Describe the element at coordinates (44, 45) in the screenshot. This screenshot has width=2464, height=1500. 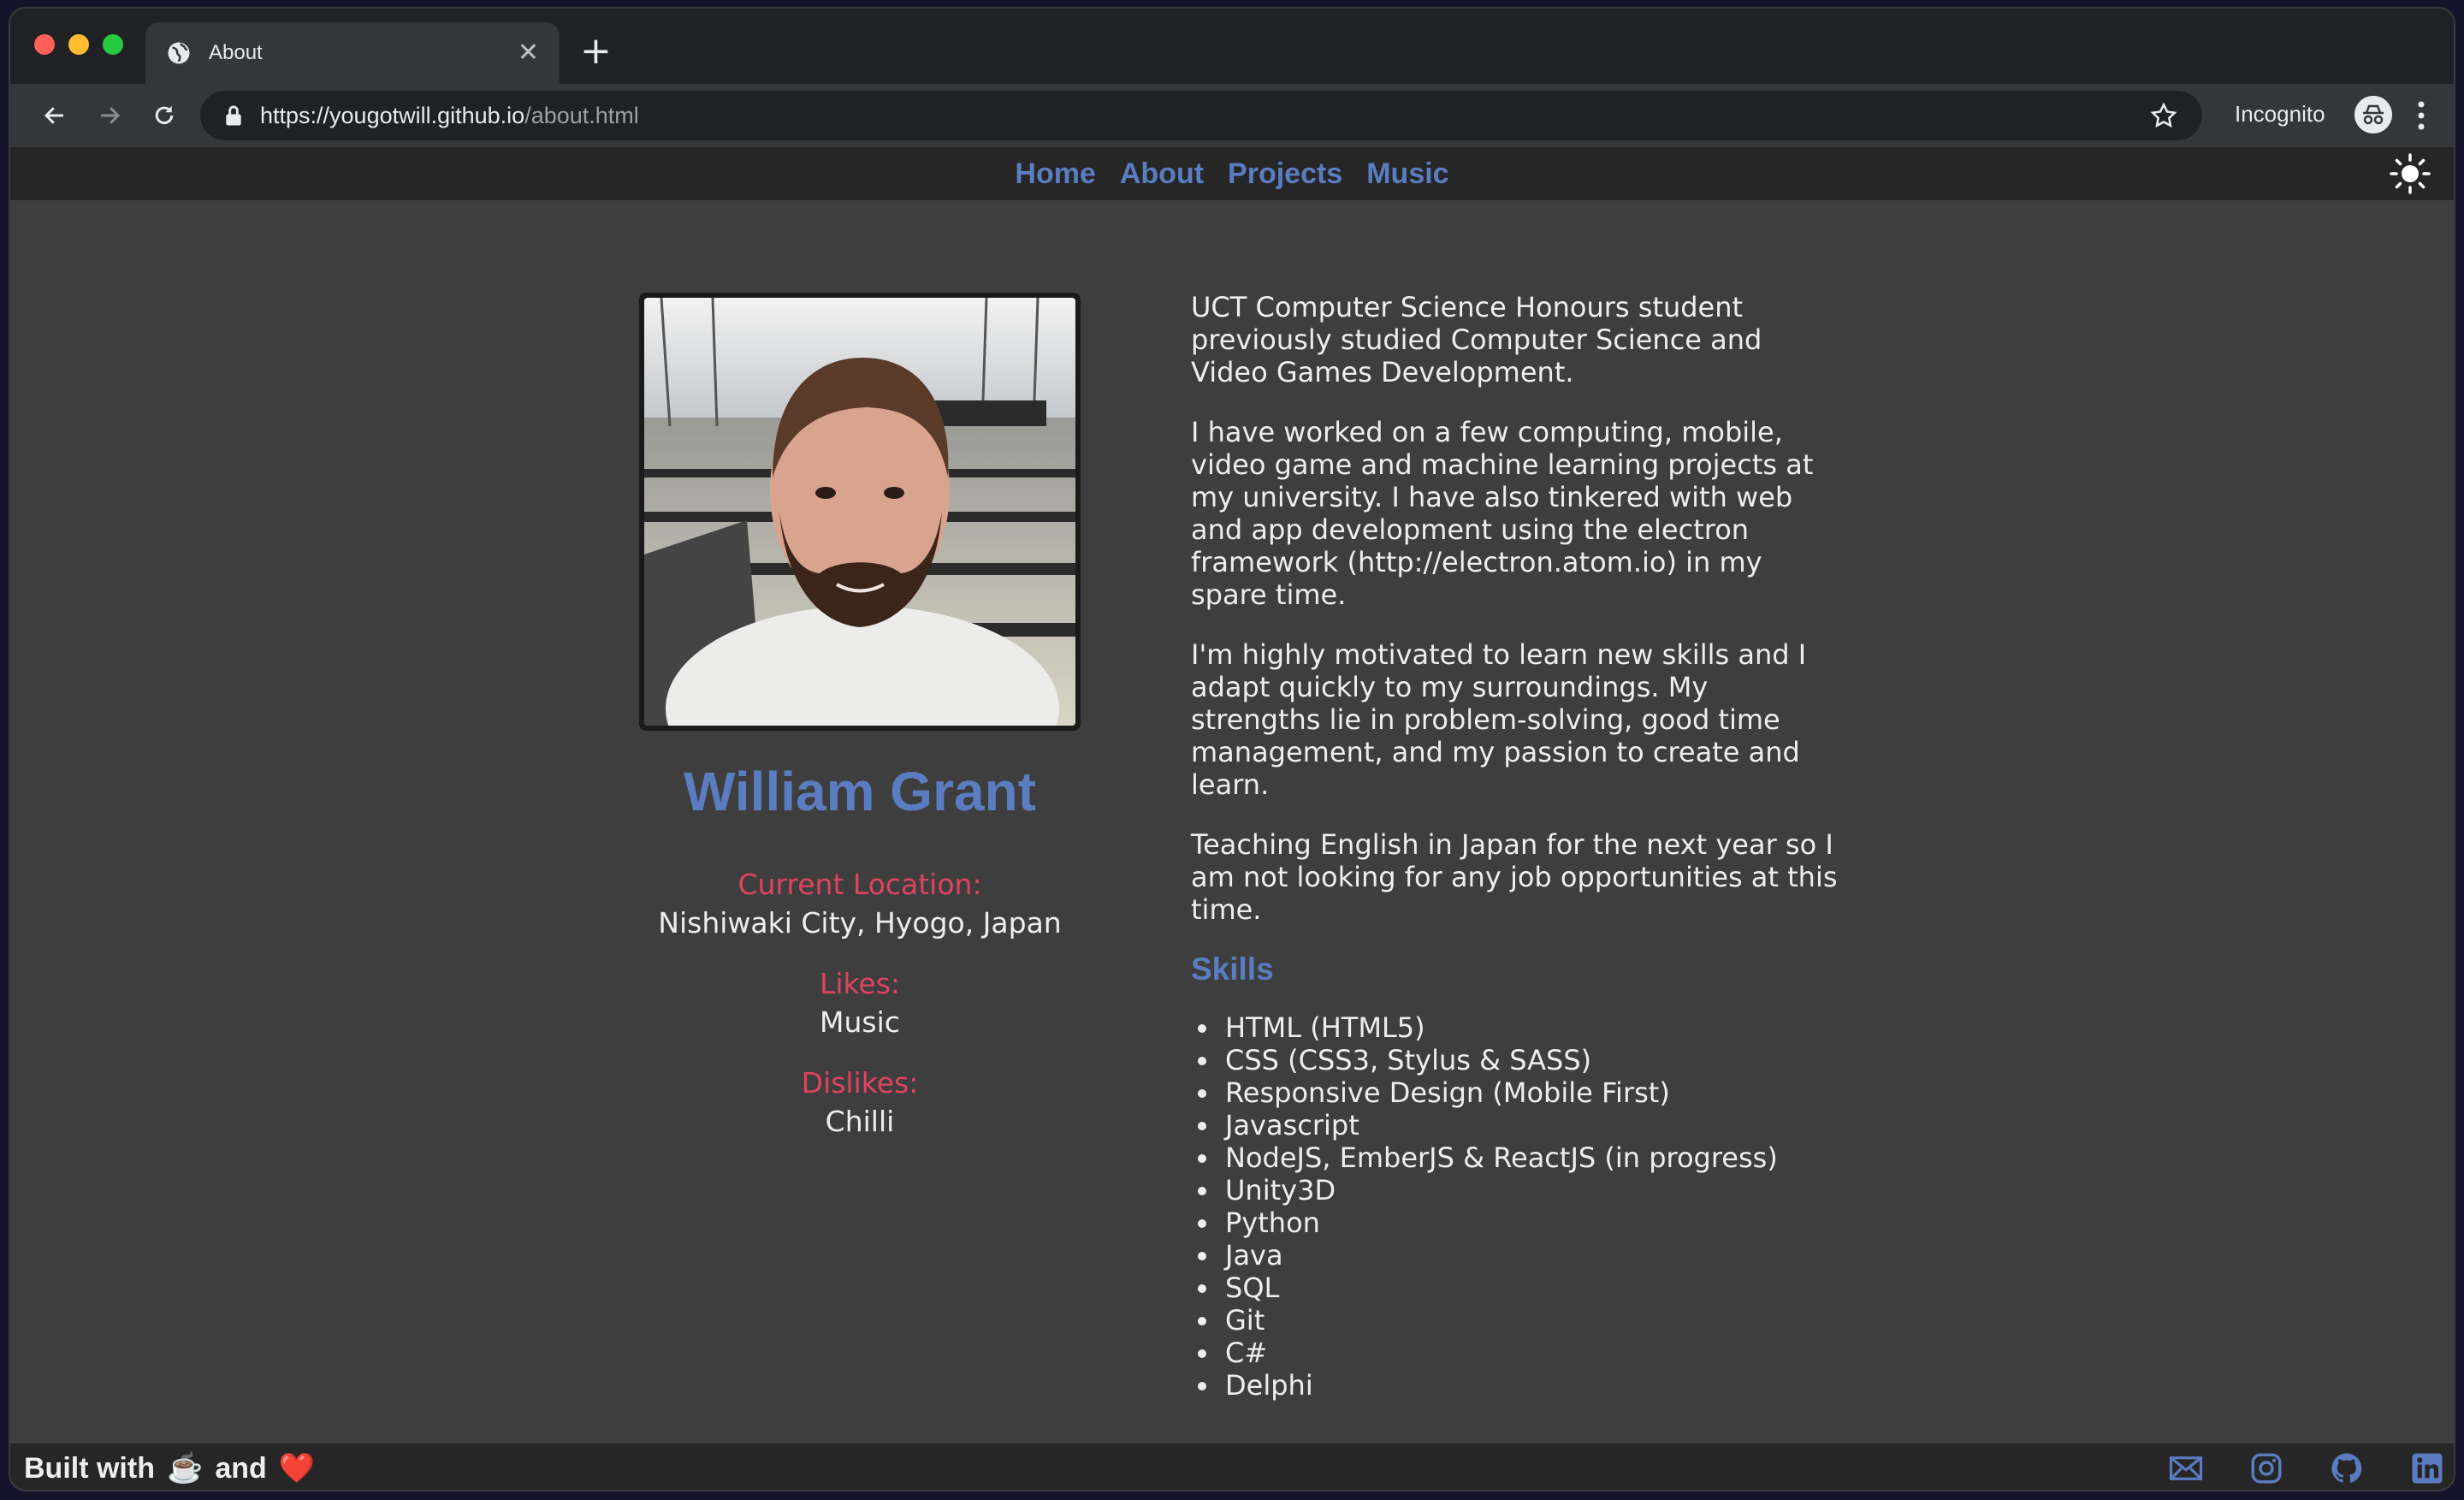
I see `window-close-button` at that location.